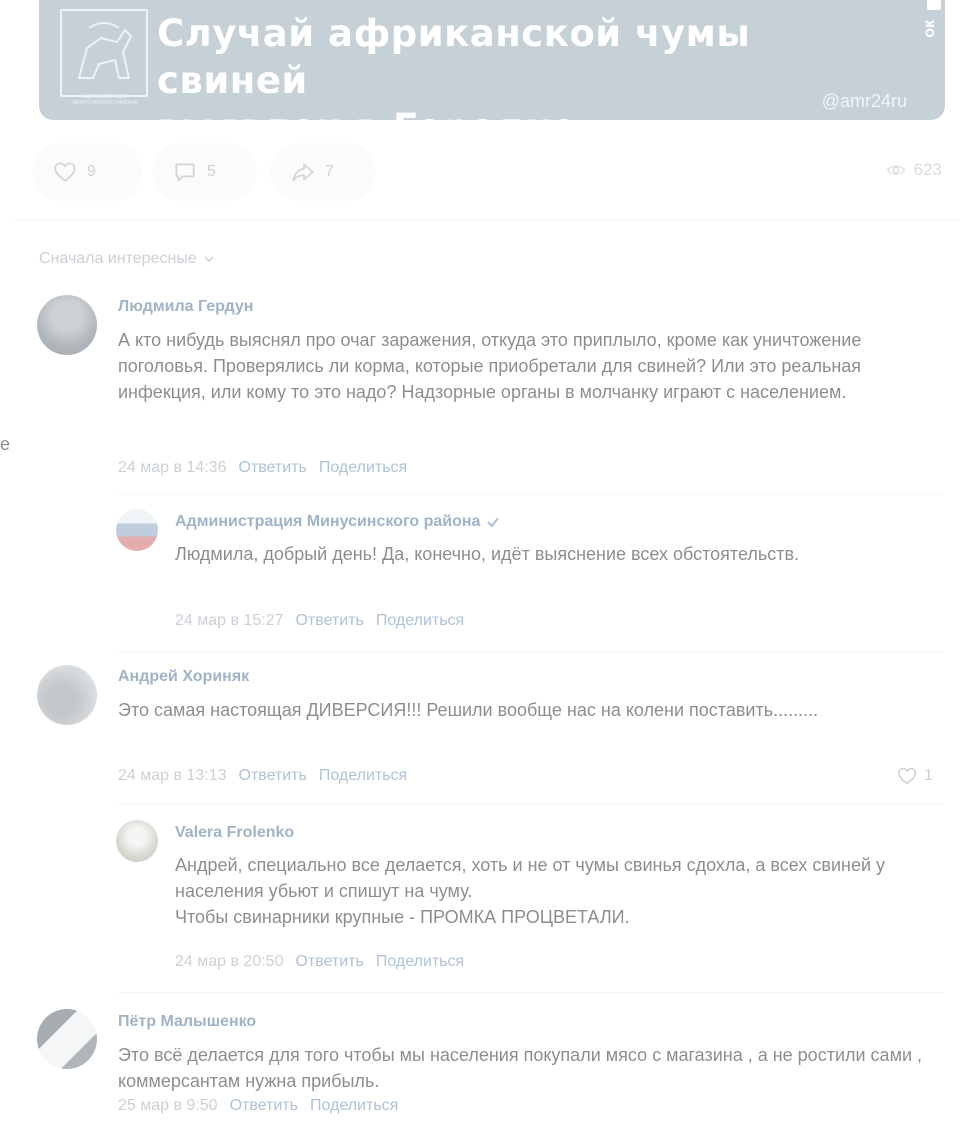 The height and width of the screenshot is (1133, 970). What do you see at coordinates (209, 259) in the screenshot?
I see `chevron-down-icon` at bounding box center [209, 259].